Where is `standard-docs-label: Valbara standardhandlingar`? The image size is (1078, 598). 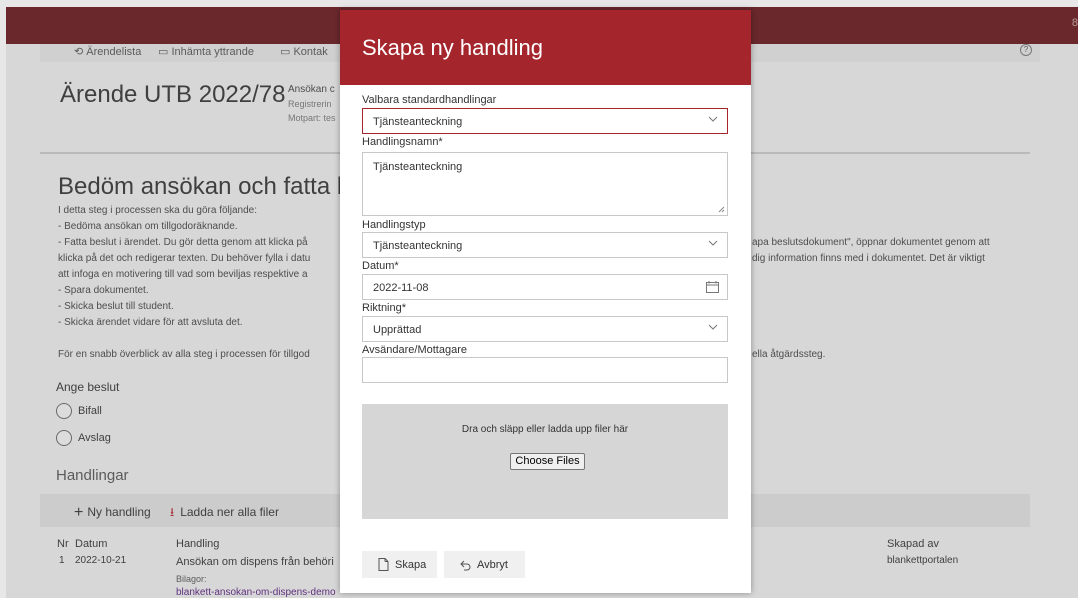 standard-docs-label: Valbara standardhandlingar is located at coordinates (429, 100).